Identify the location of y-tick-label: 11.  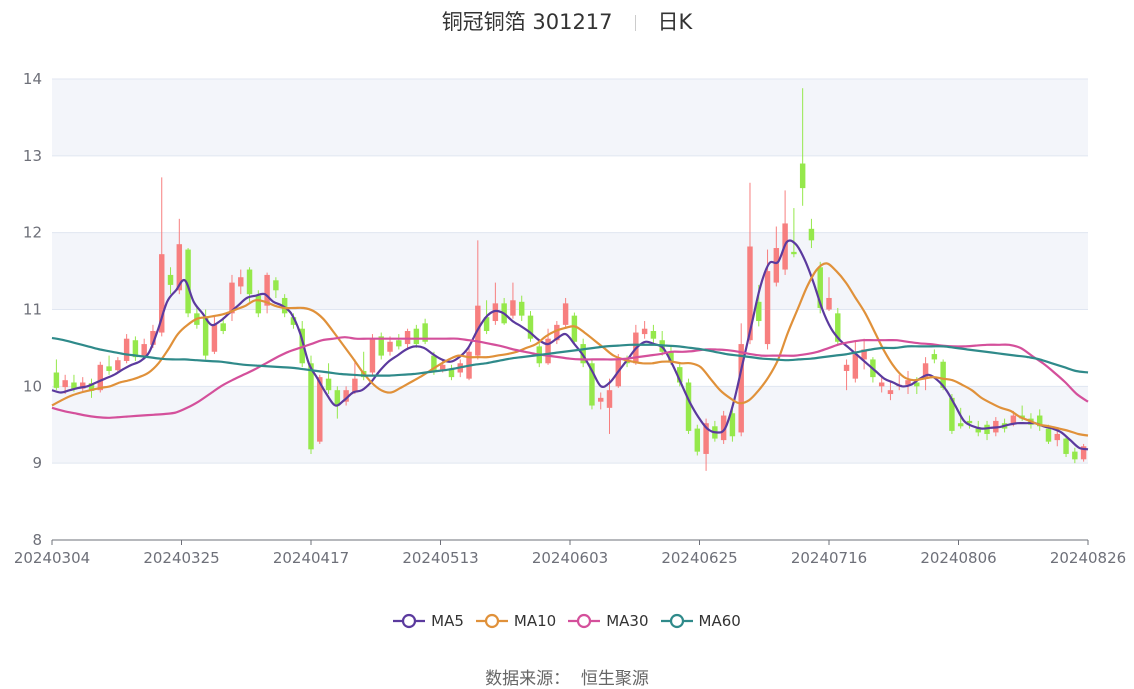
(32, 310).